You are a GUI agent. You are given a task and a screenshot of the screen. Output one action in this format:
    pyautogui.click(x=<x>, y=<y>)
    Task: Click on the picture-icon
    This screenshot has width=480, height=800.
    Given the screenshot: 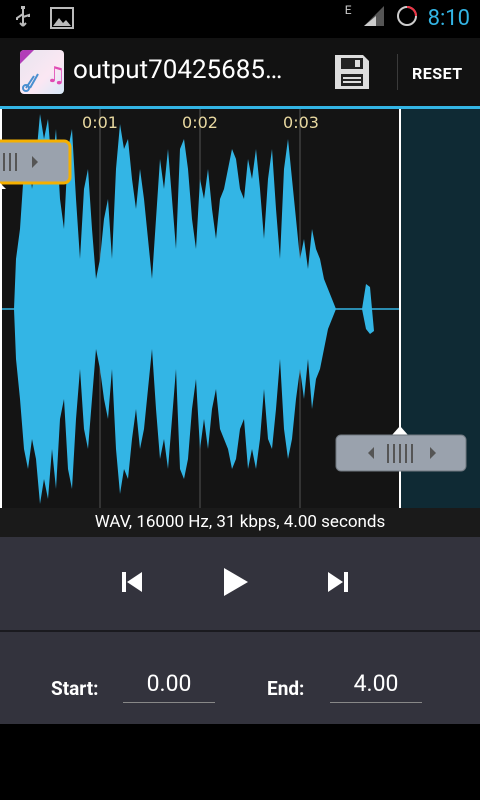 What is the action you would take?
    pyautogui.click(x=62, y=20)
    